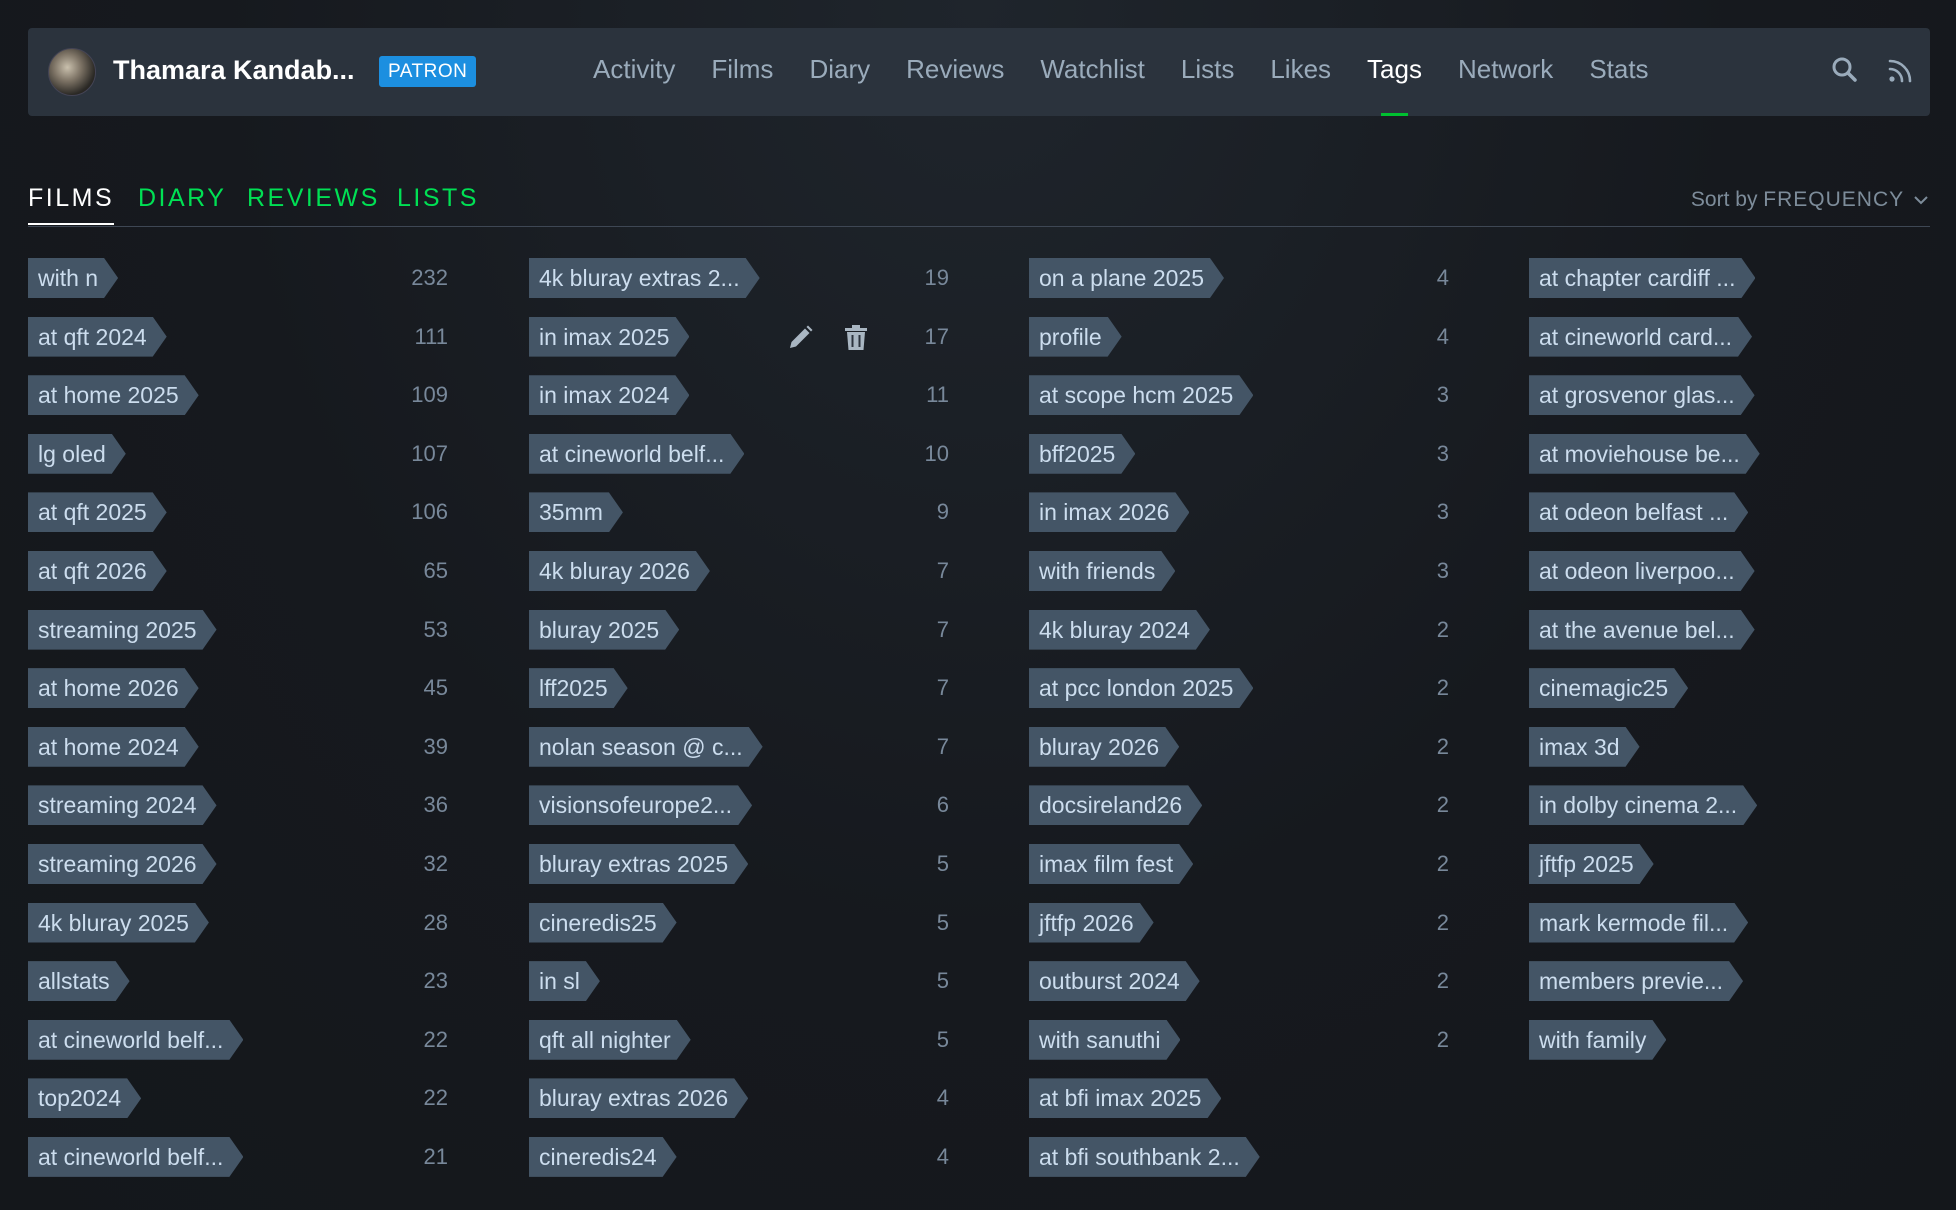  I want to click on tag-link: 4k bluray 2026, so click(619, 571).